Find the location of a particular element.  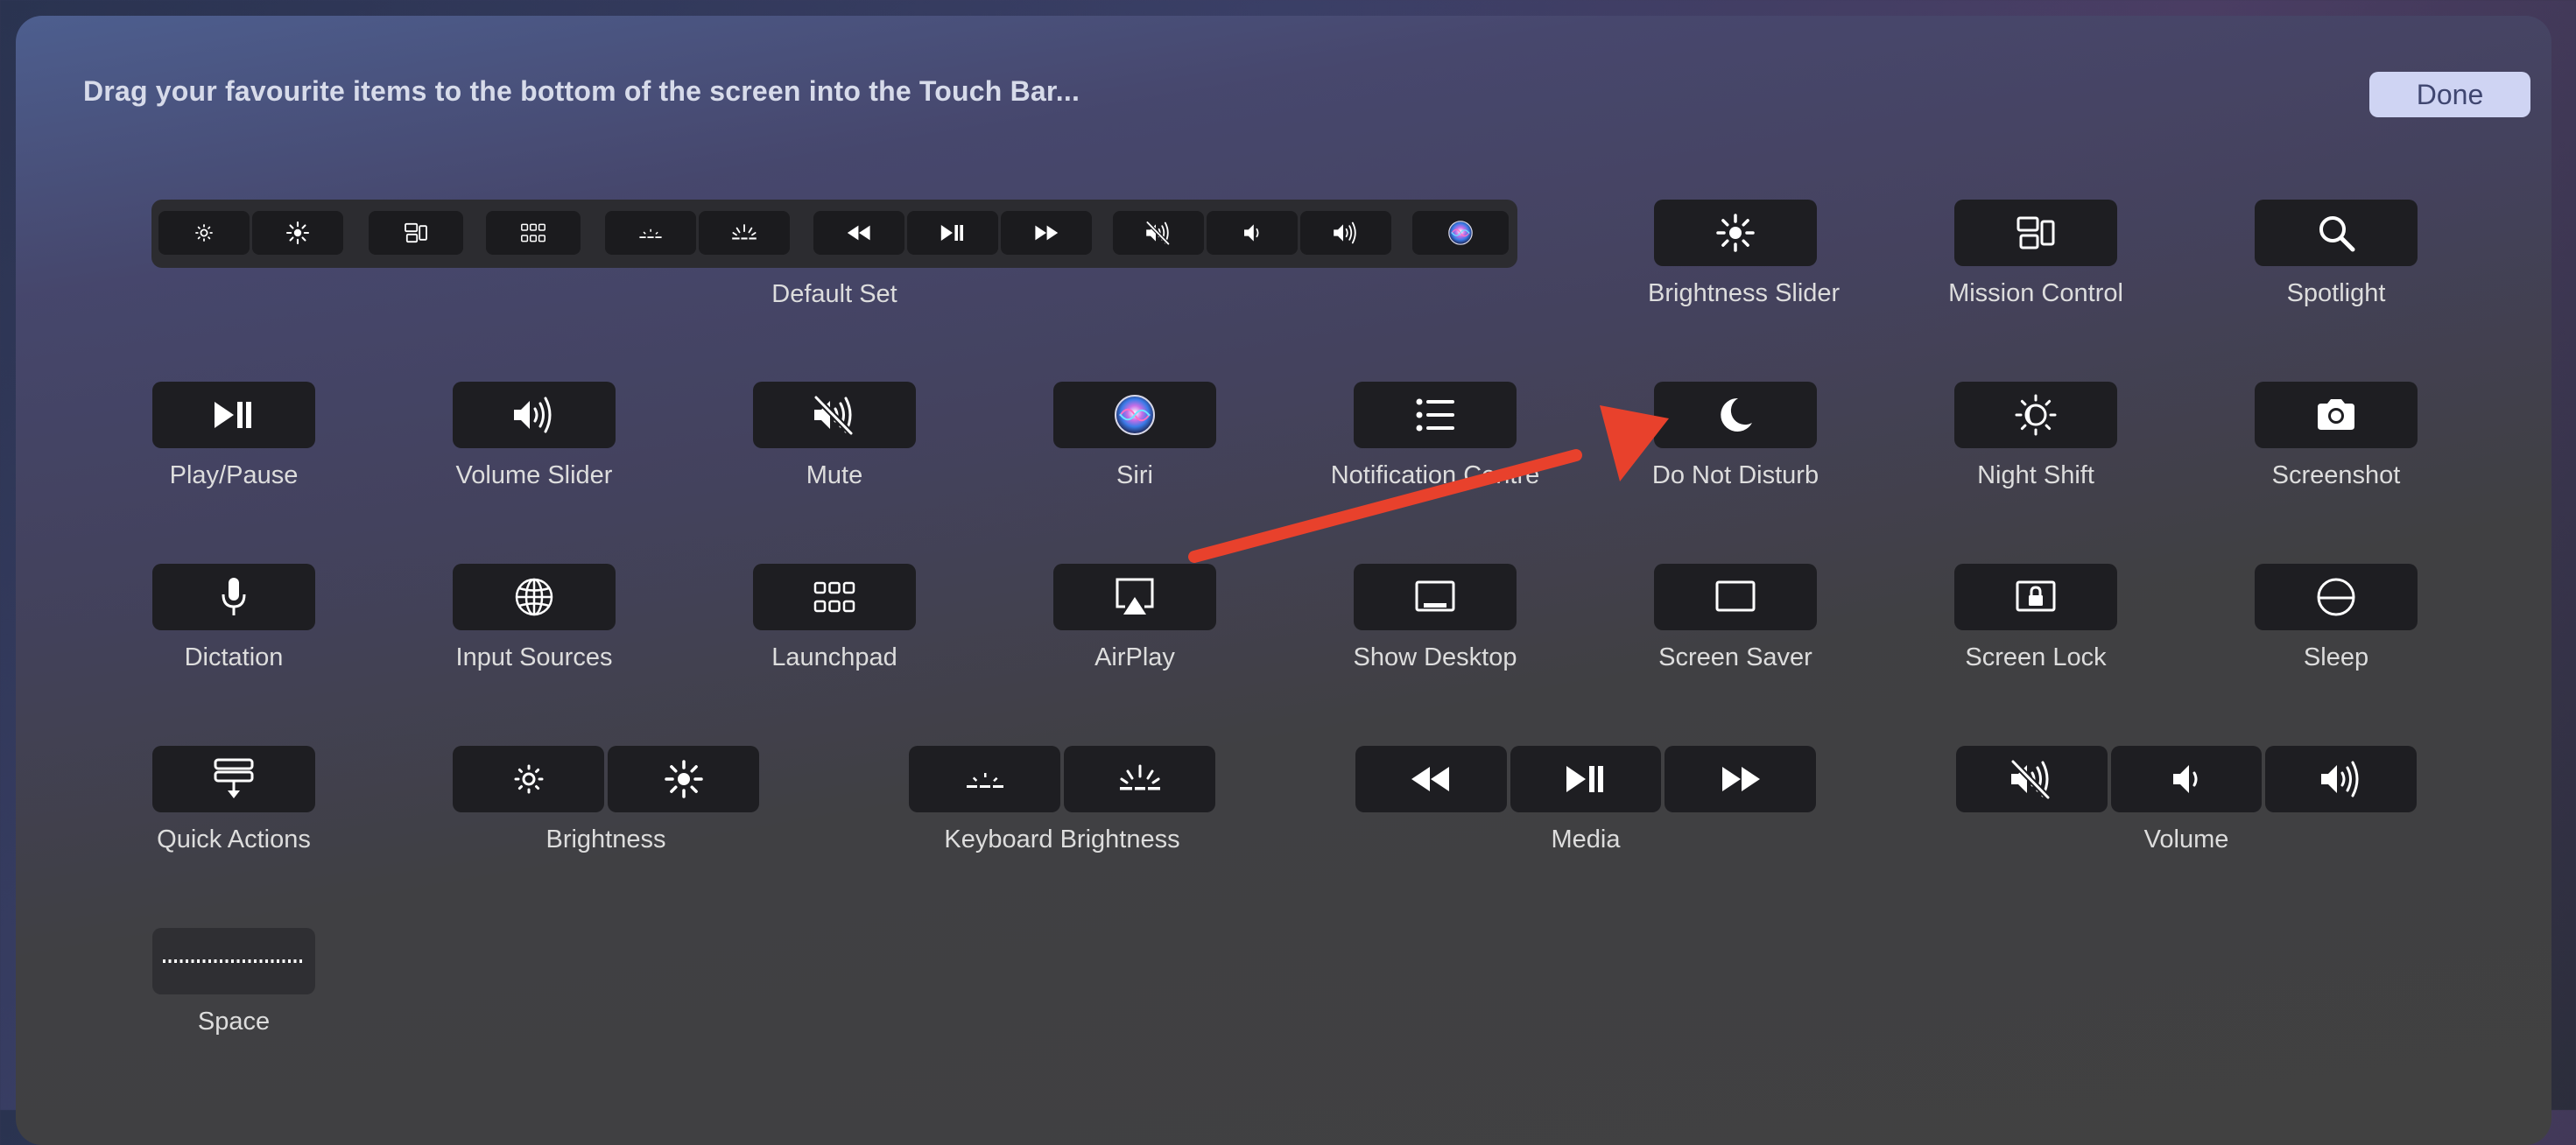

launchpad-key is located at coordinates (834, 597).